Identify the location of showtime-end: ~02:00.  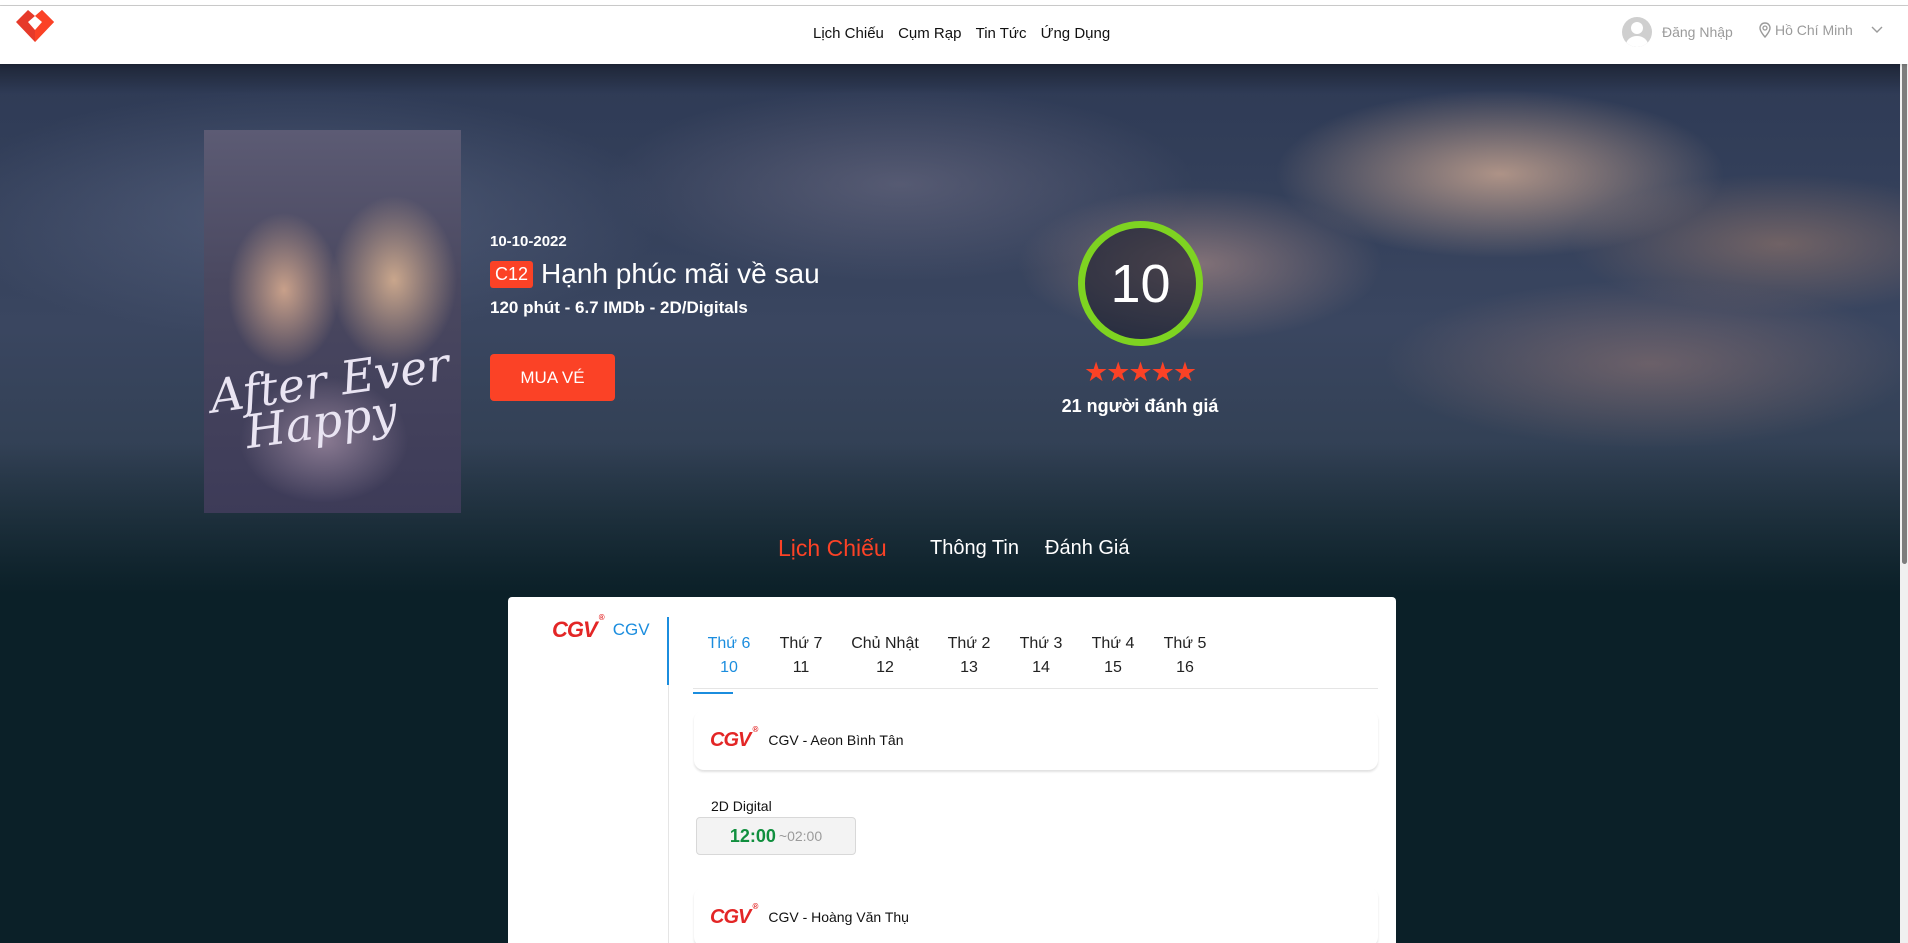
(800, 836).